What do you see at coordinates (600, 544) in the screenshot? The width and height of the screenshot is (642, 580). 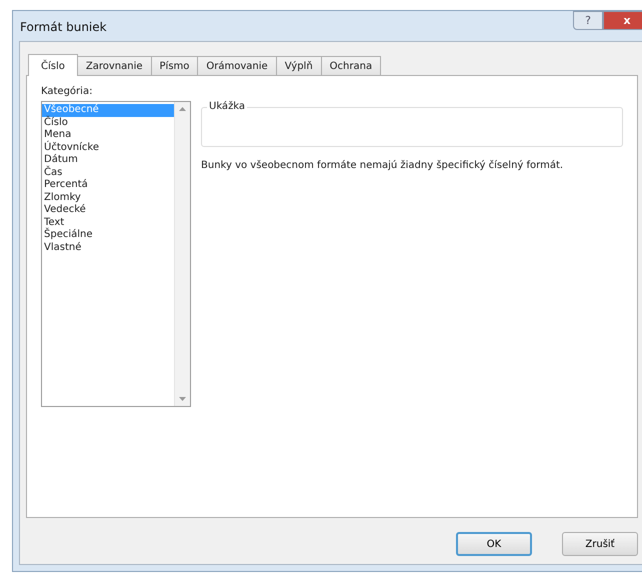 I see `dialog-button: Zrušiť` at bounding box center [600, 544].